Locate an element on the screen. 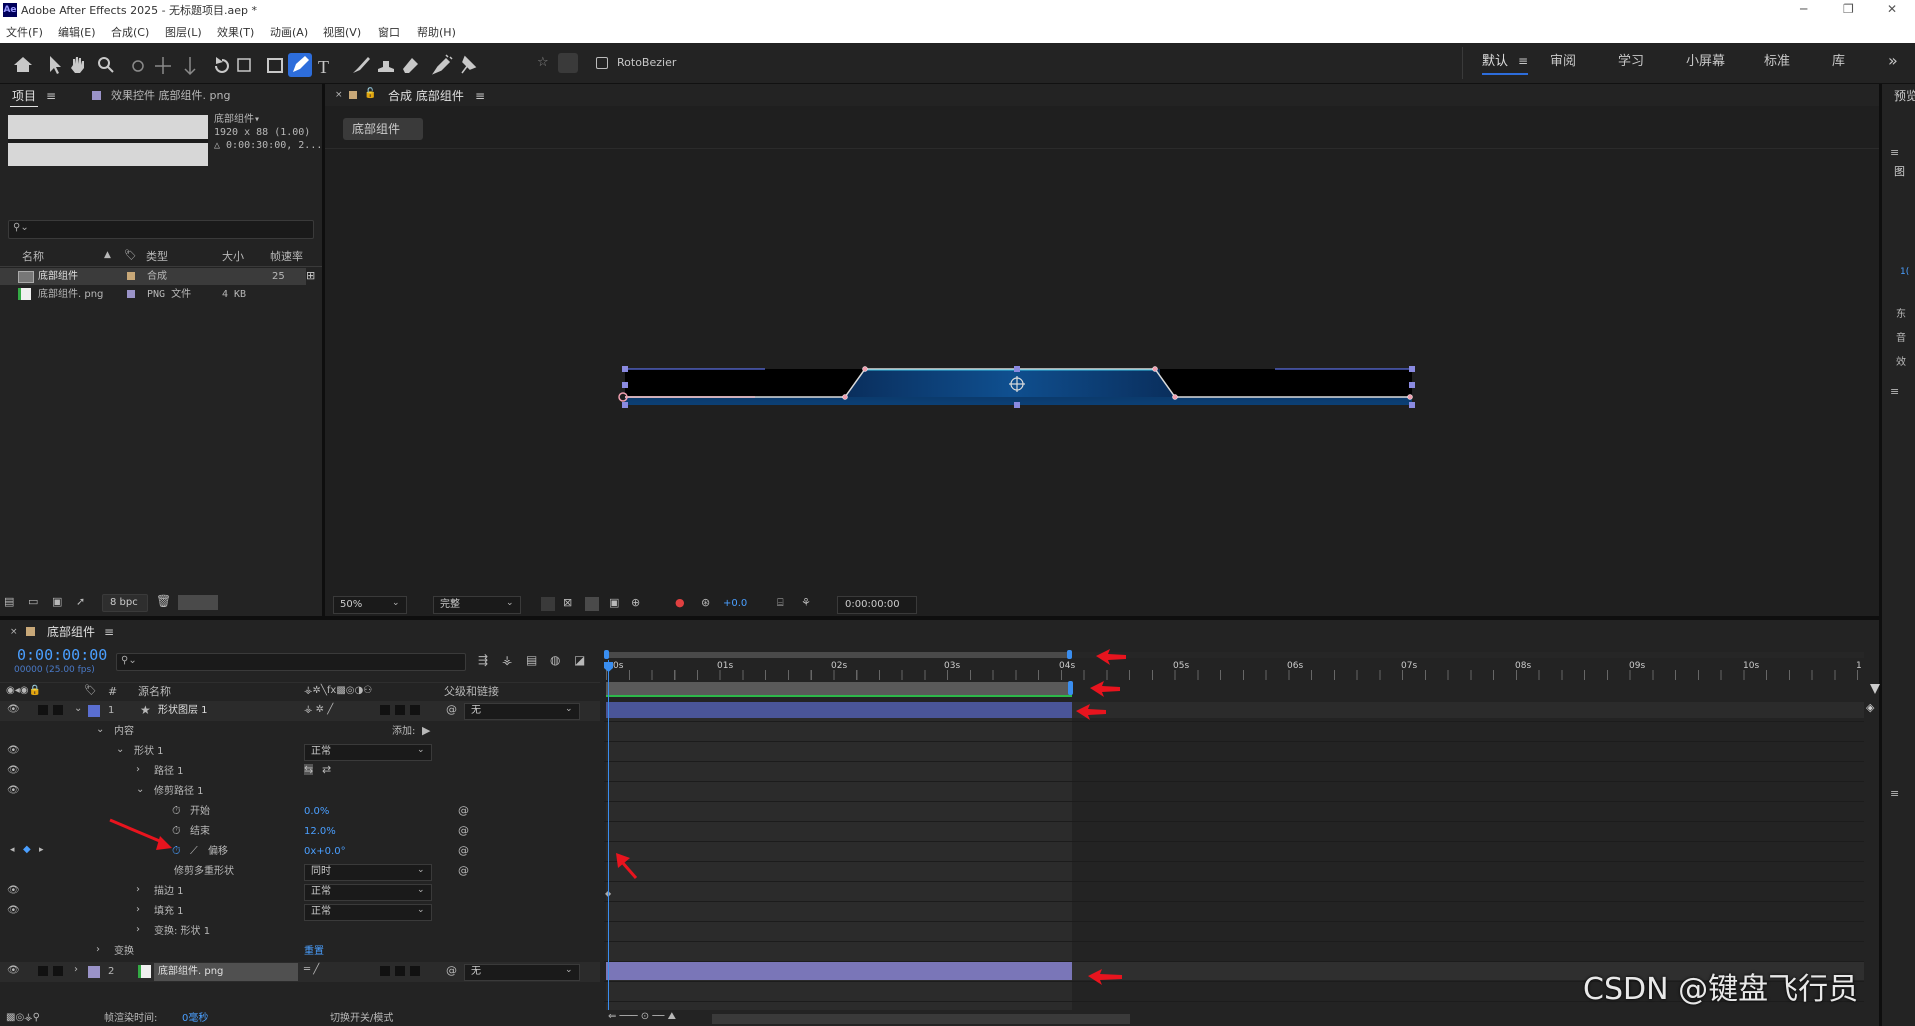 The height and width of the screenshot is (1026, 1915). watermark: CSDN @键盘飞行员 is located at coordinates (1721, 989).